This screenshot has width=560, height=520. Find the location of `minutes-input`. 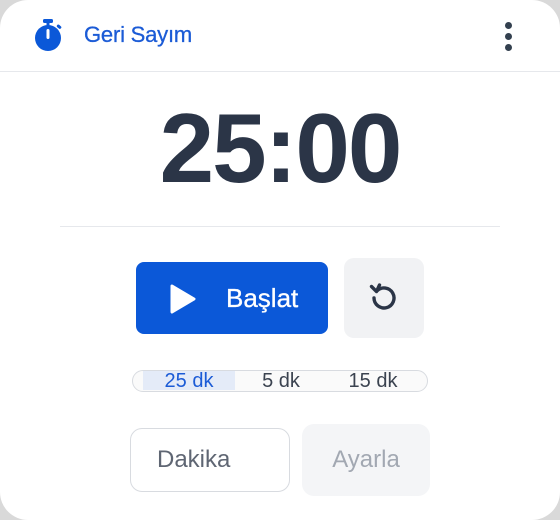

minutes-input is located at coordinates (210, 460).